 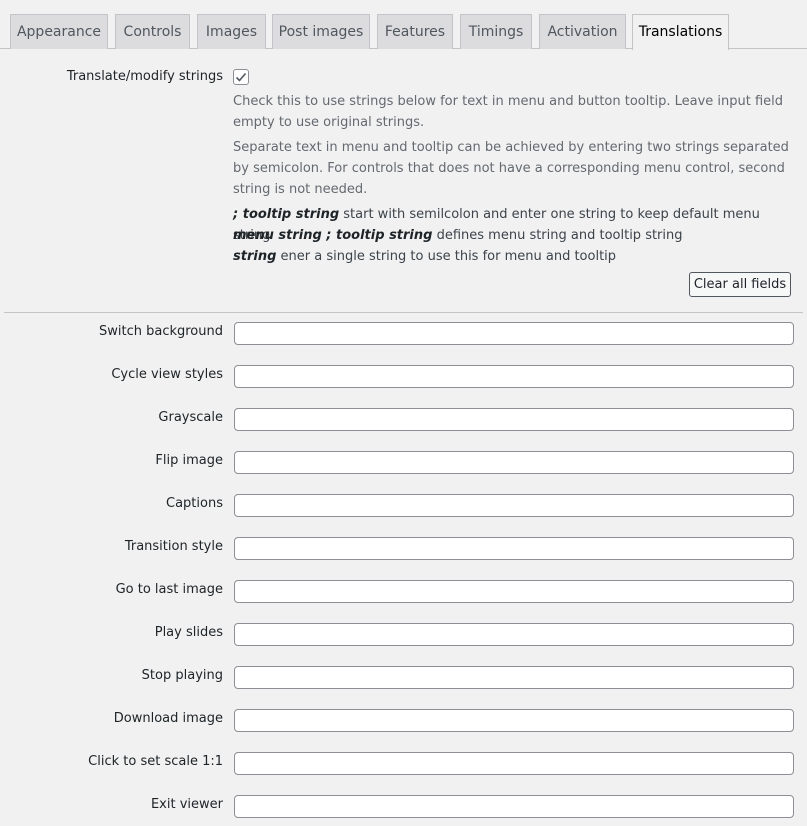 What do you see at coordinates (514, 720) in the screenshot?
I see `download-image-input` at bounding box center [514, 720].